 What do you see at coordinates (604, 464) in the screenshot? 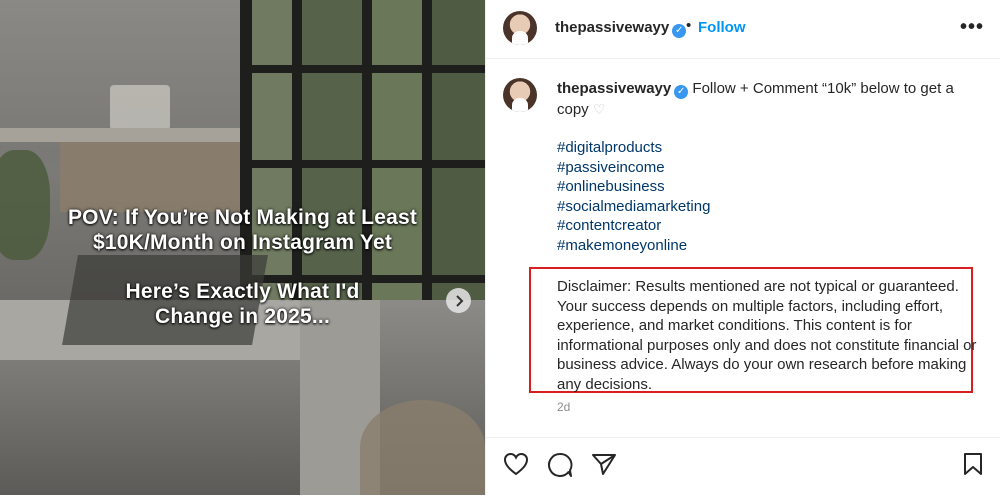
I see `share-icon` at bounding box center [604, 464].